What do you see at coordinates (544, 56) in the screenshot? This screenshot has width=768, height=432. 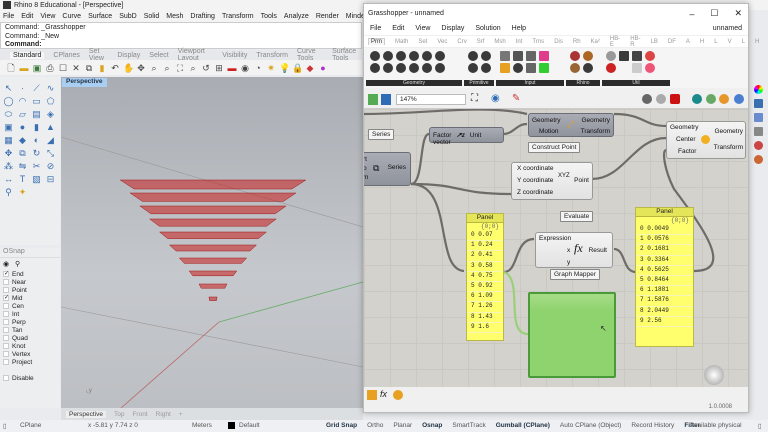 I see `gradient-icon` at bounding box center [544, 56].